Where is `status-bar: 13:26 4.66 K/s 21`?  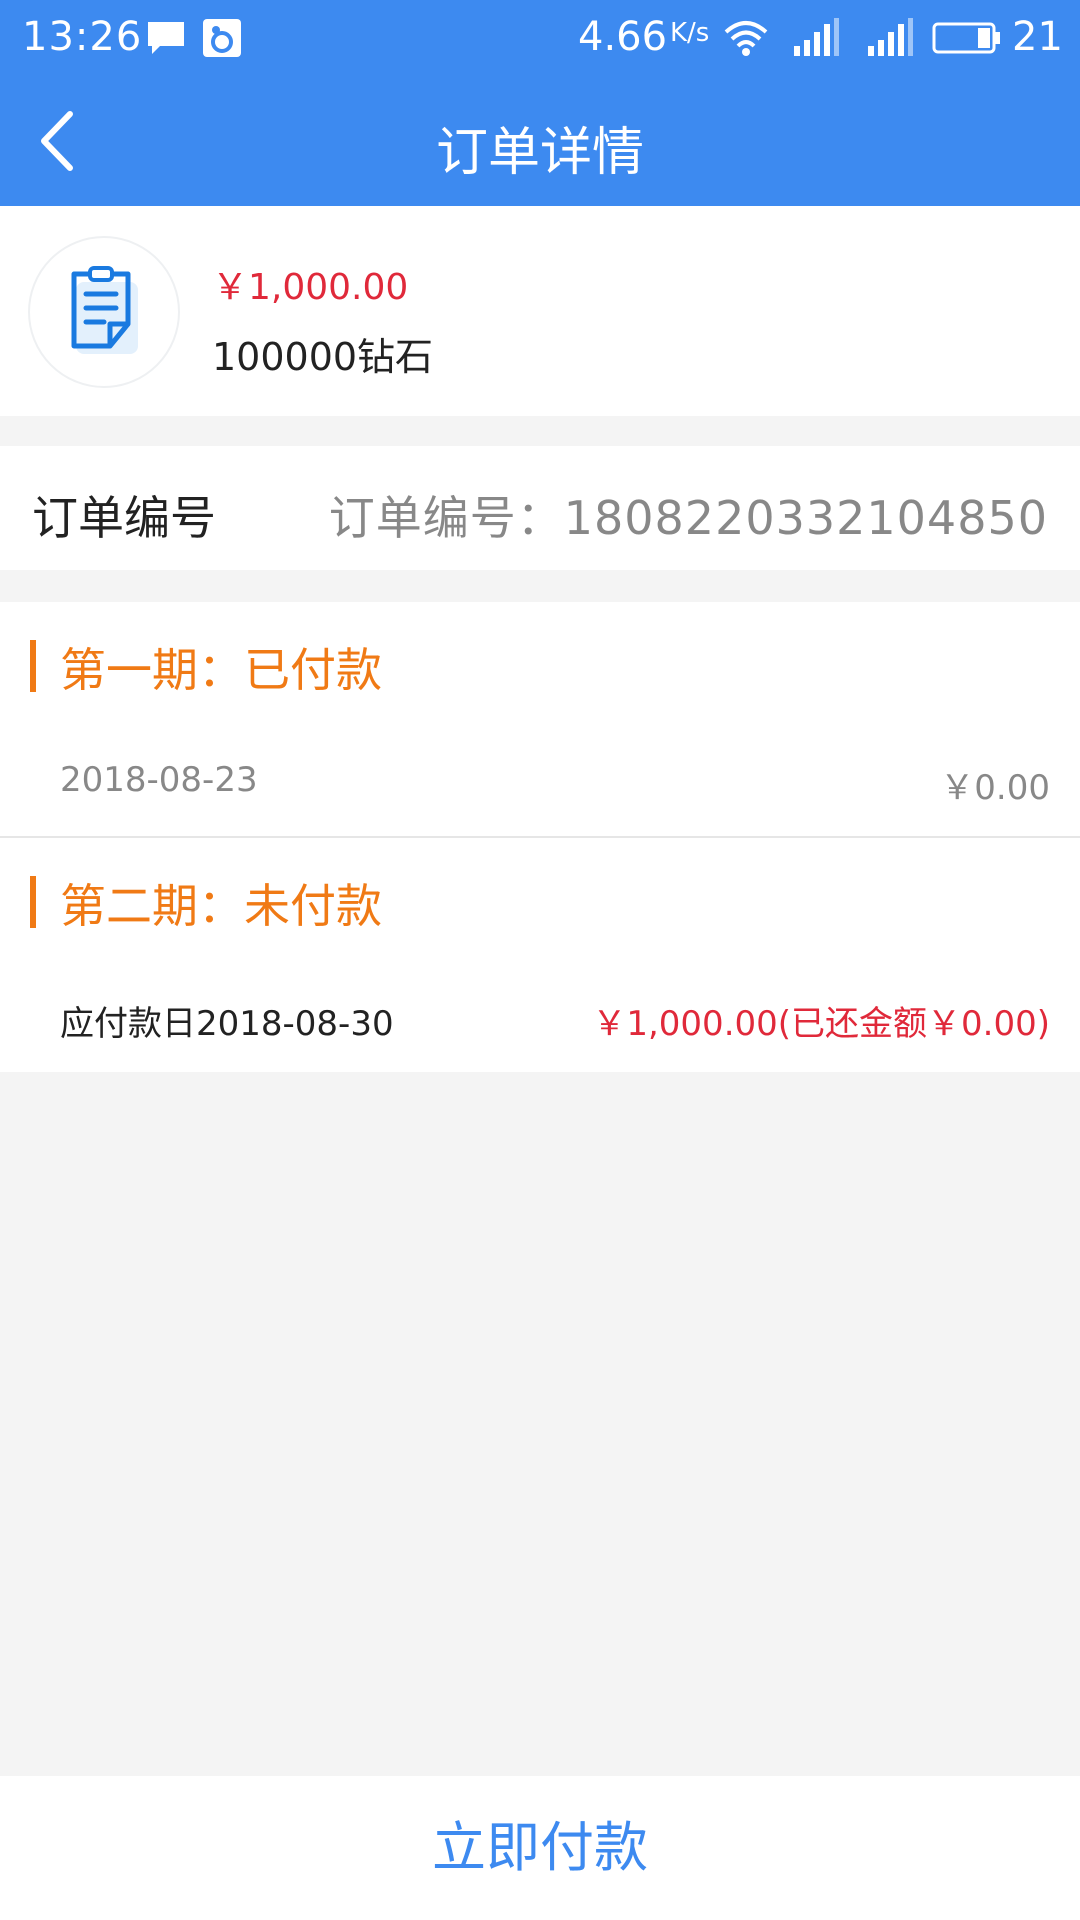 status-bar: 13:26 4.66 K/s 21 is located at coordinates (540, 38).